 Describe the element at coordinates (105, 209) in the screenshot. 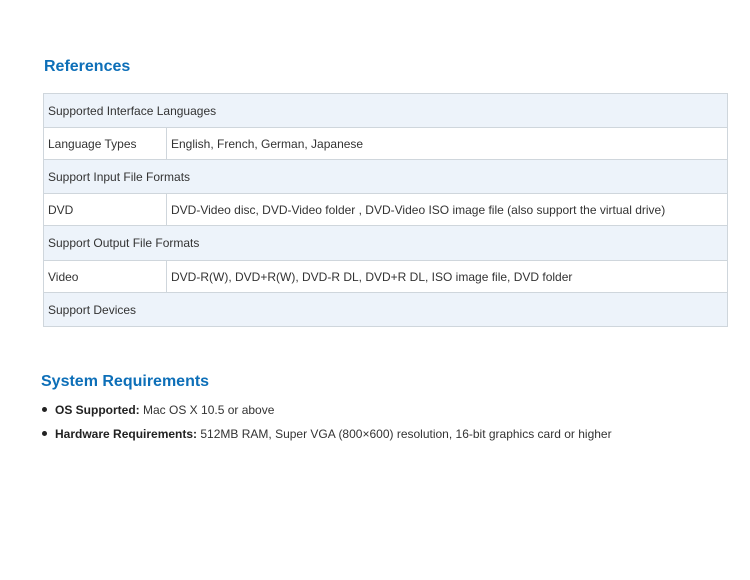

I see `row-label-dvd: DVD` at that location.